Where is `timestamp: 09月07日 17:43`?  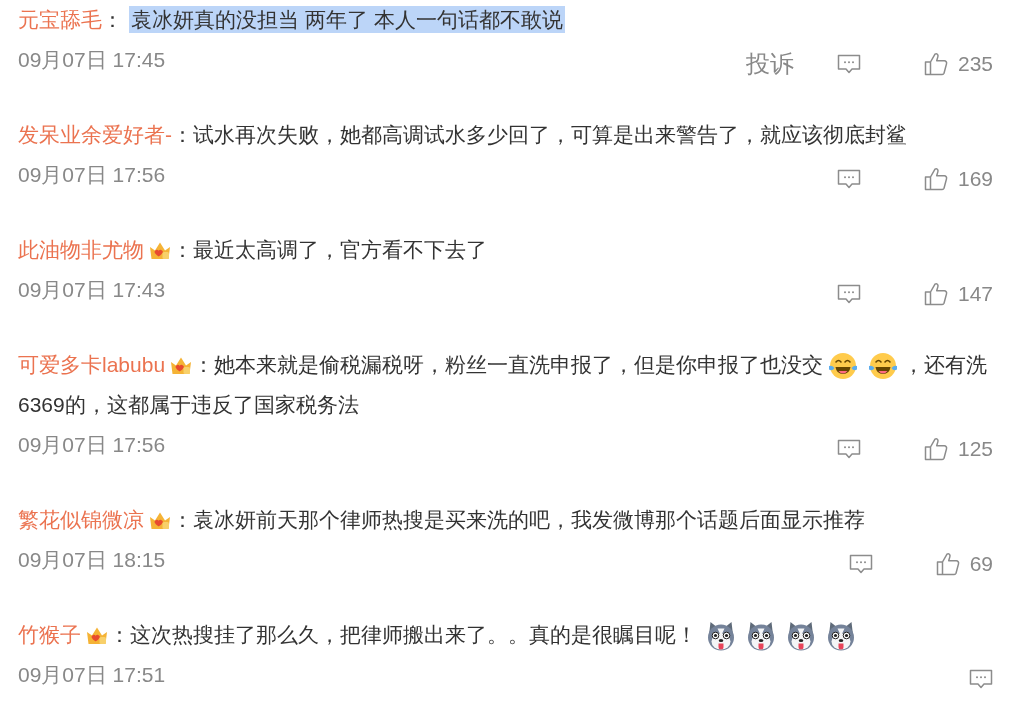
timestamp: 09月07日 17:43 is located at coordinates (92, 290).